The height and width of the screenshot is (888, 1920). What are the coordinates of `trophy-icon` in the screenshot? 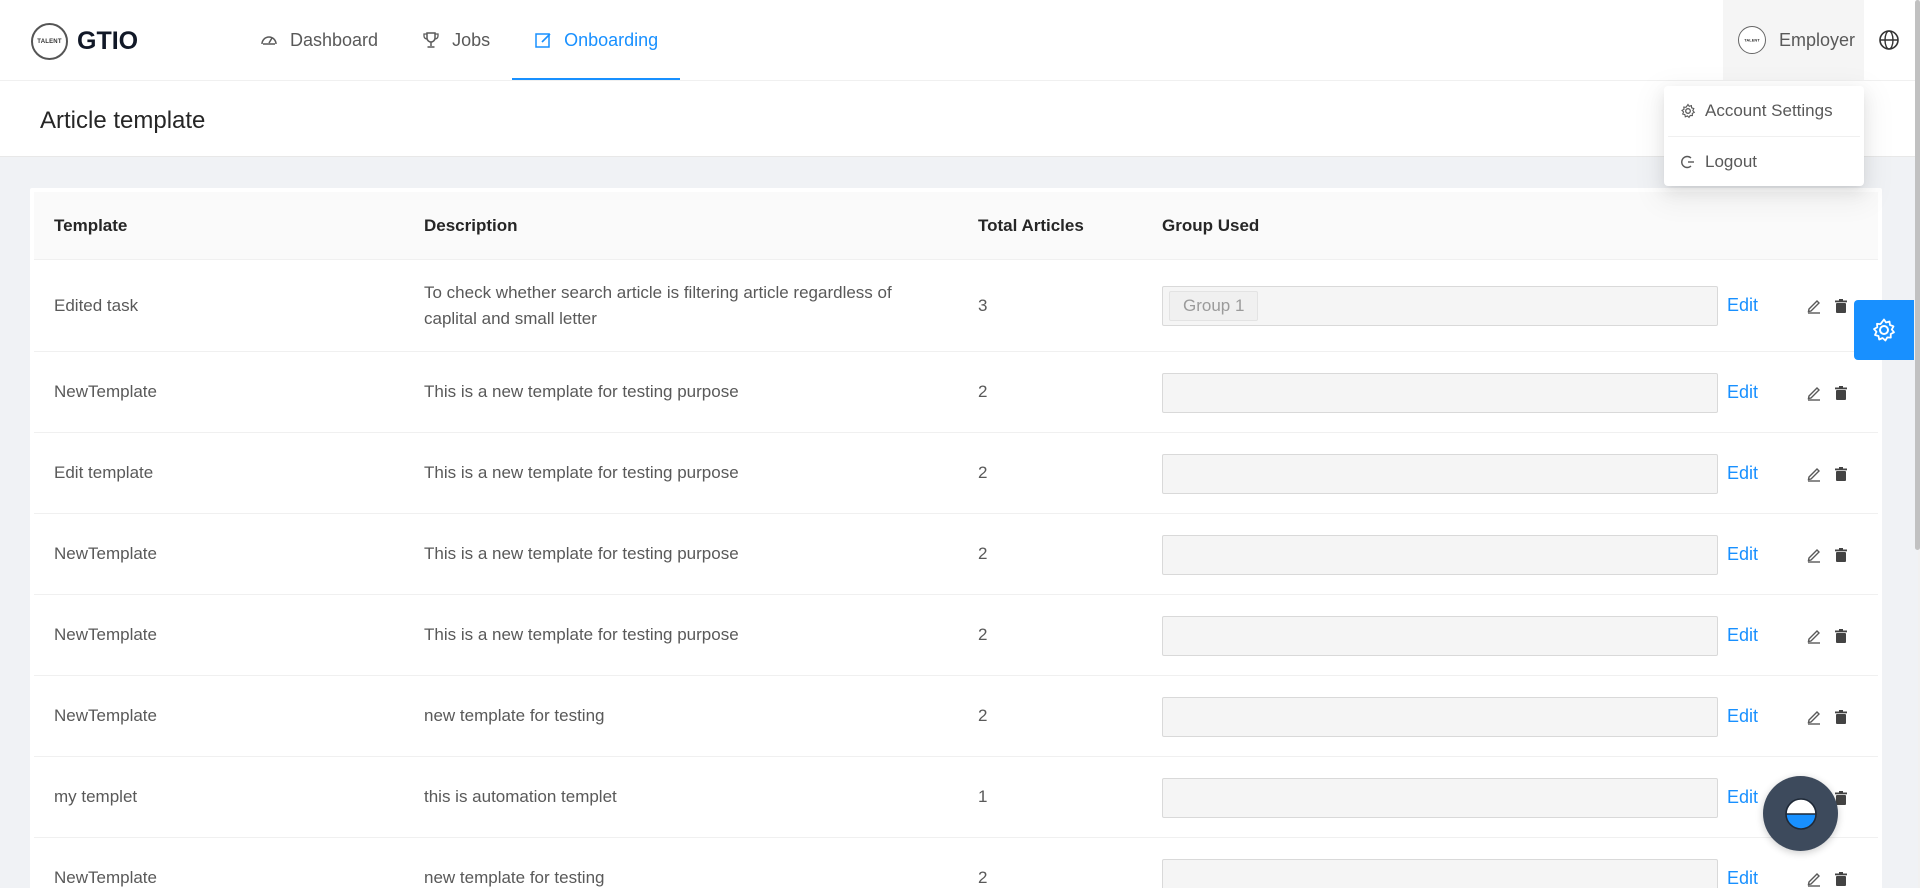 It's located at (431, 40).